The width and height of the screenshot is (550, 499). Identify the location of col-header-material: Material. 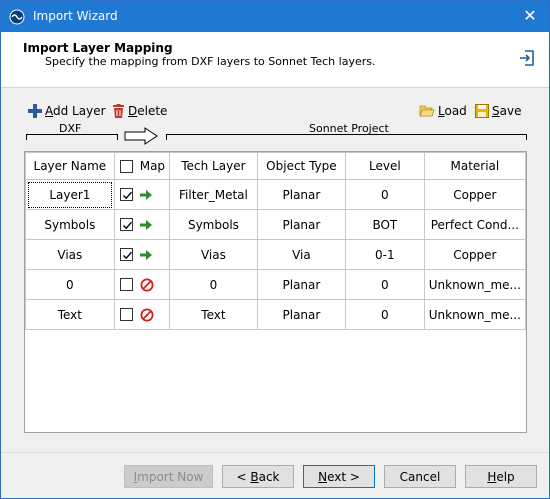
(475, 166).